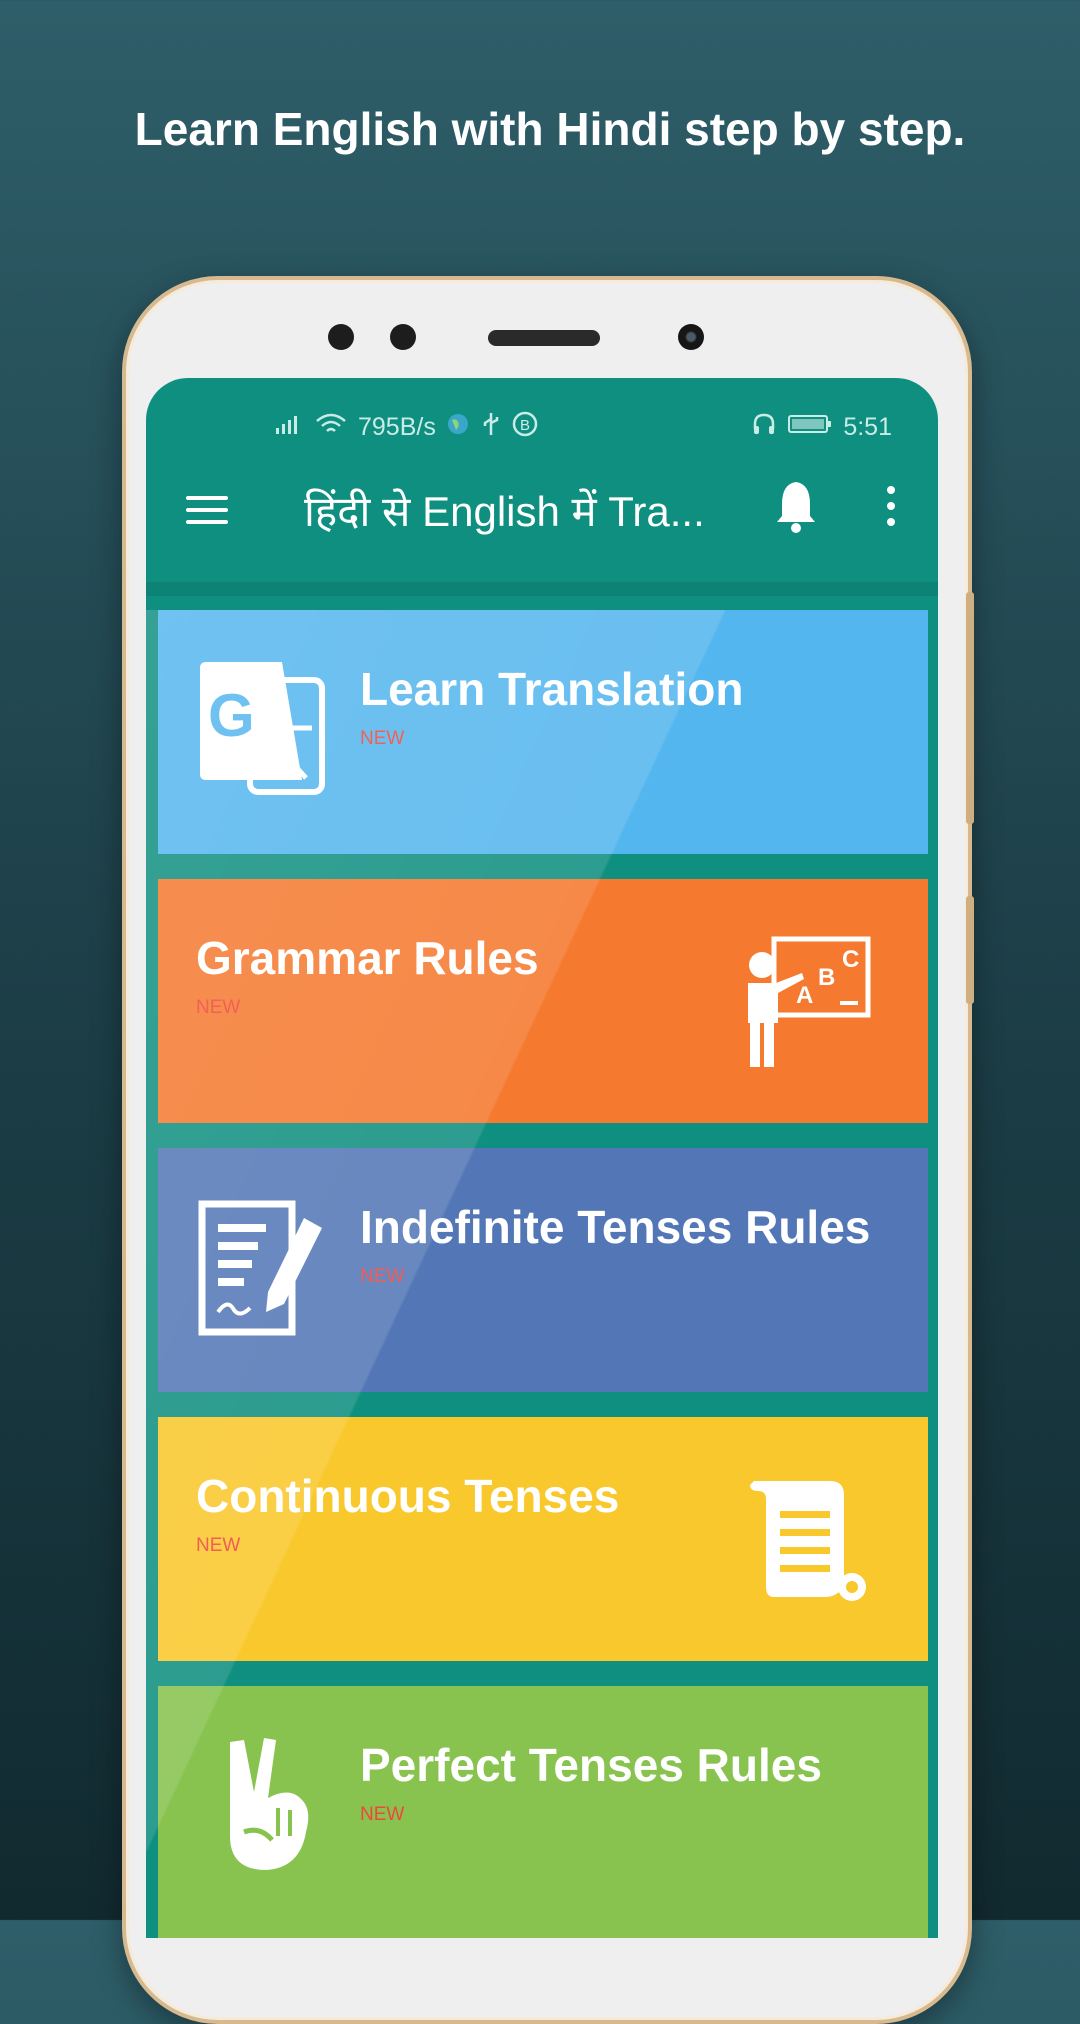  I want to click on card-title: Grammar Rules, so click(367, 958).